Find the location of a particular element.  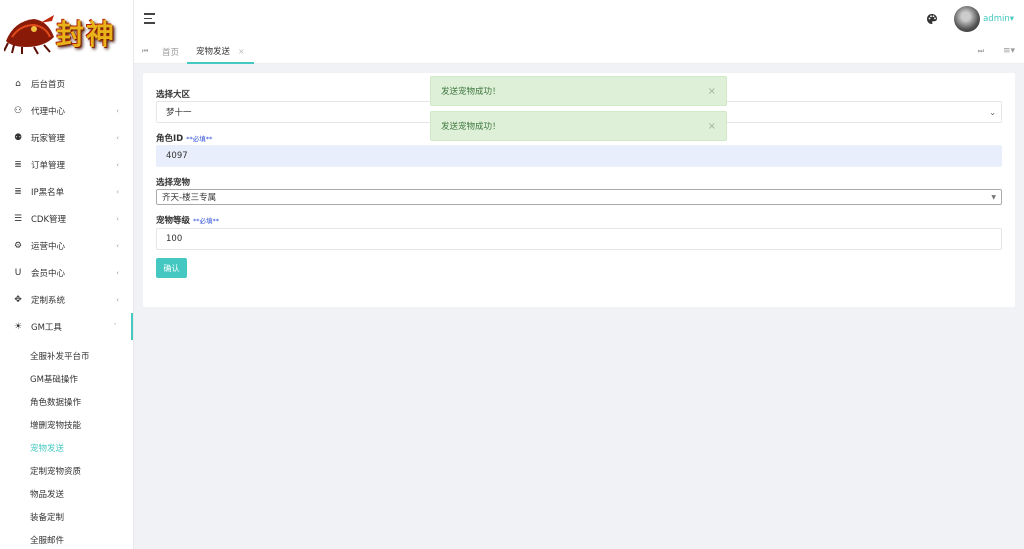

submenu-item-pet-send: 宠物发送 is located at coordinates (66, 447).